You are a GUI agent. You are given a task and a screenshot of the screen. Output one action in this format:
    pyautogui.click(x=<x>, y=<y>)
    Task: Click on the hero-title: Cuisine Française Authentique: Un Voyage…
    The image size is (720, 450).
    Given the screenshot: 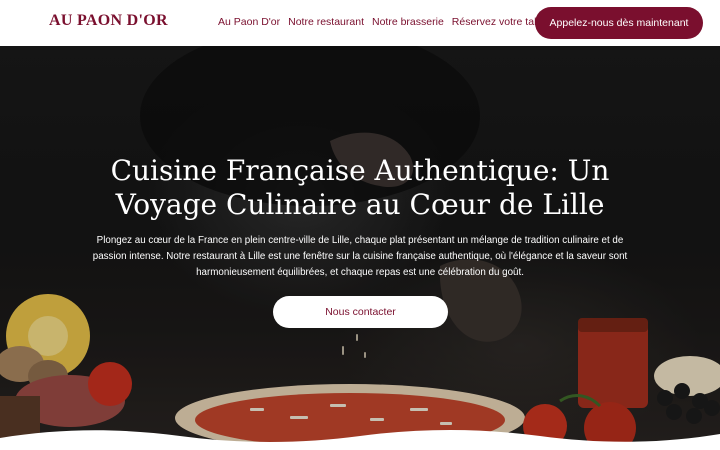 What is the action you would take?
    pyautogui.click(x=360, y=187)
    